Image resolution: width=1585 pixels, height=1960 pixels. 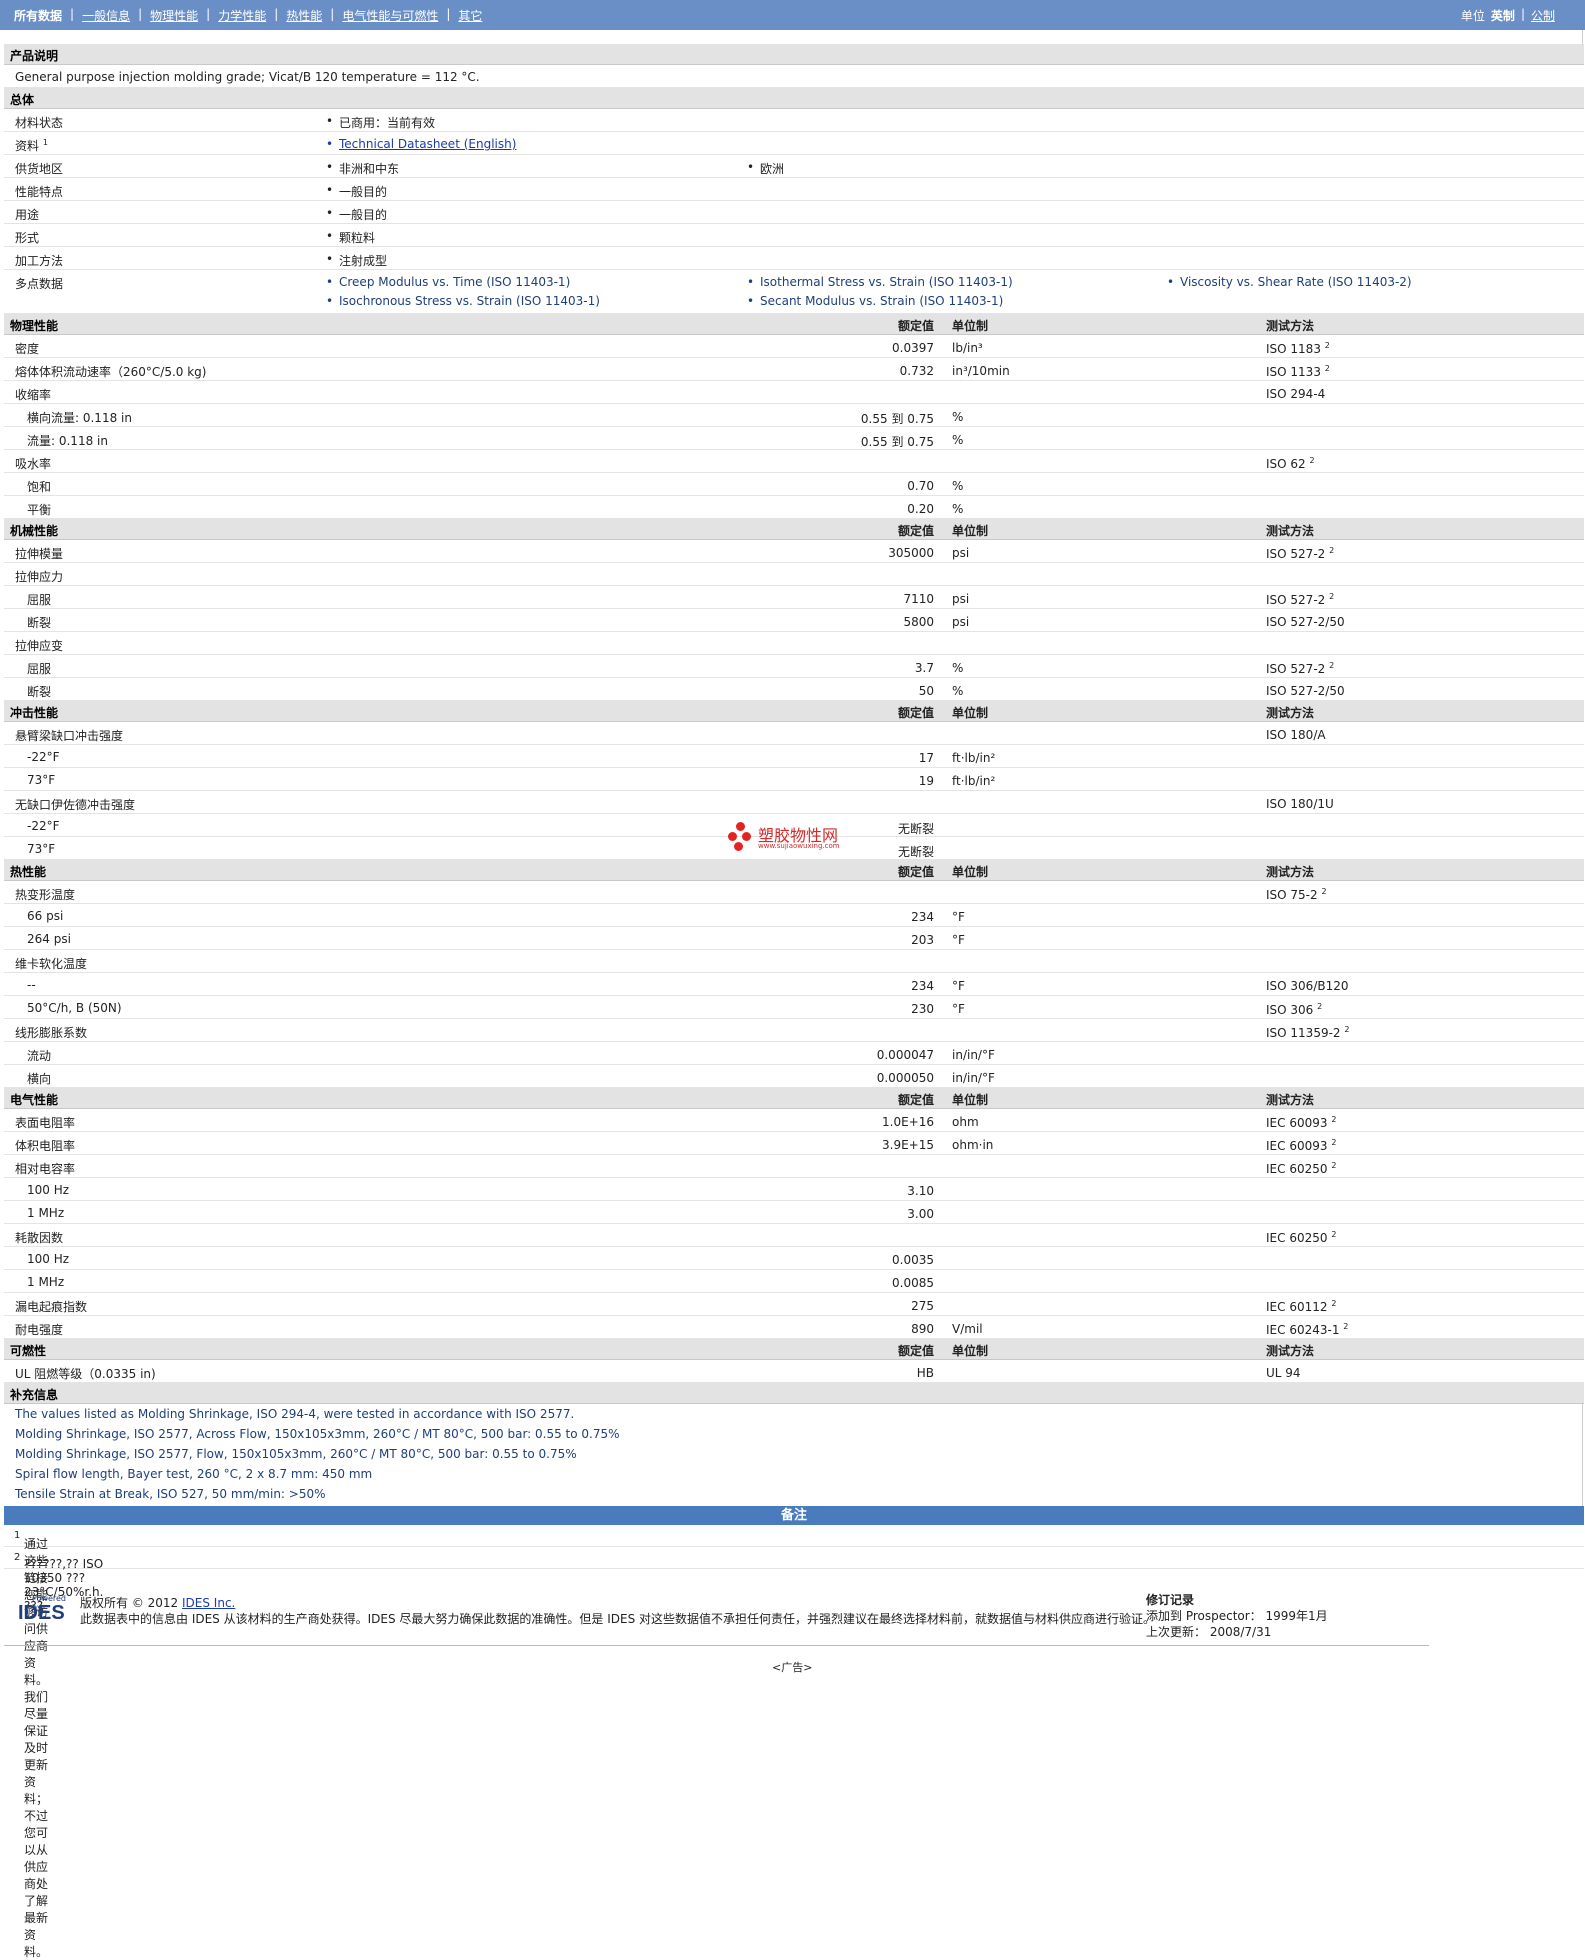 I want to click on section-header: 冲击性能 额定值 单位制 测试方法, so click(x=794, y=711).